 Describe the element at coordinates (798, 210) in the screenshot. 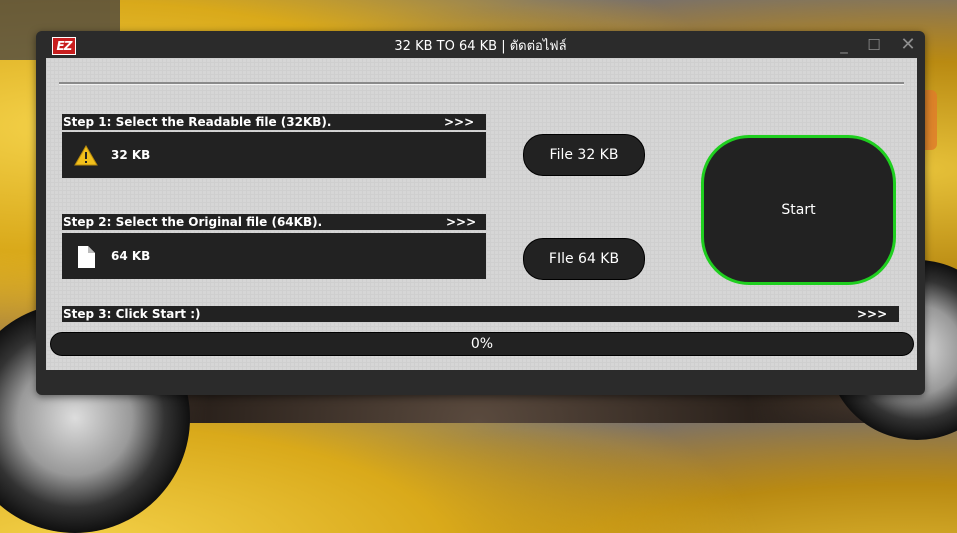

I see `start-button: Start` at that location.